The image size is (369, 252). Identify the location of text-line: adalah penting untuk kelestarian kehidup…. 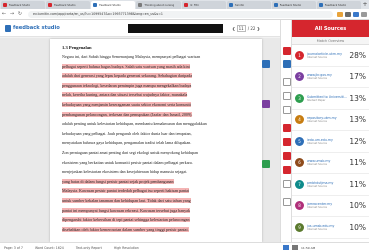
(156, 124).